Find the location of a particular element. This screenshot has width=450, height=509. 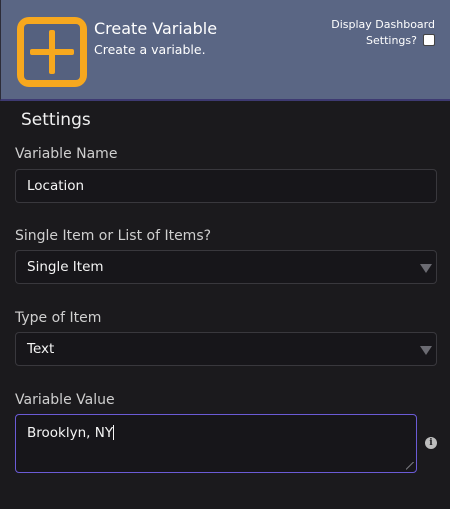

settings-section-title: Settings is located at coordinates (56, 120).